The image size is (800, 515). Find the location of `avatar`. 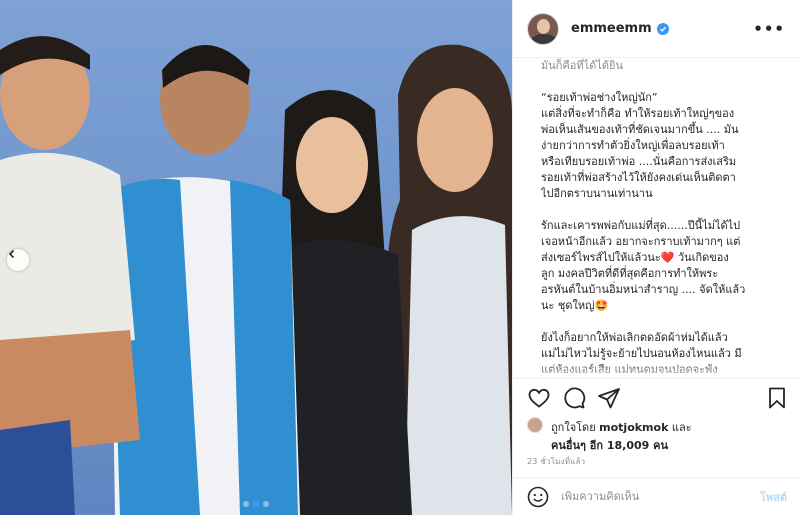

avatar is located at coordinates (543, 28).